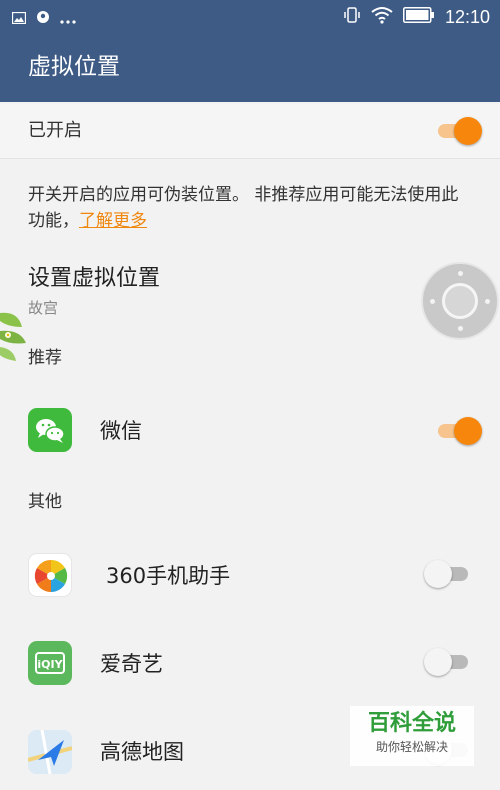  Describe the element at coordinates (19, 18) in the screenshot. I see `image-icon` at that location.